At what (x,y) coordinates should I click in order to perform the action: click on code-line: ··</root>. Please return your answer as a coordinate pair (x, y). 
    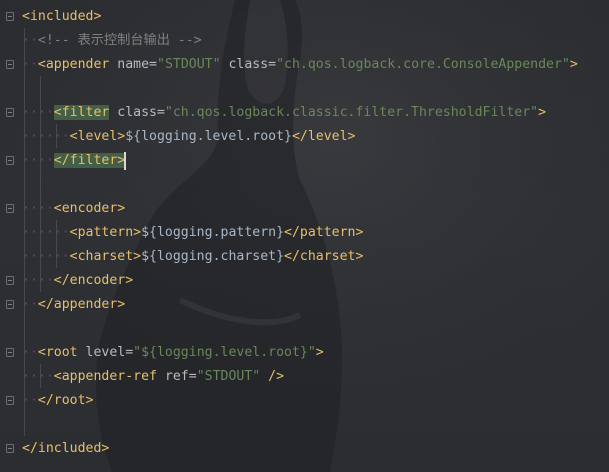
    Looking at the image, I should click on (57, 401).